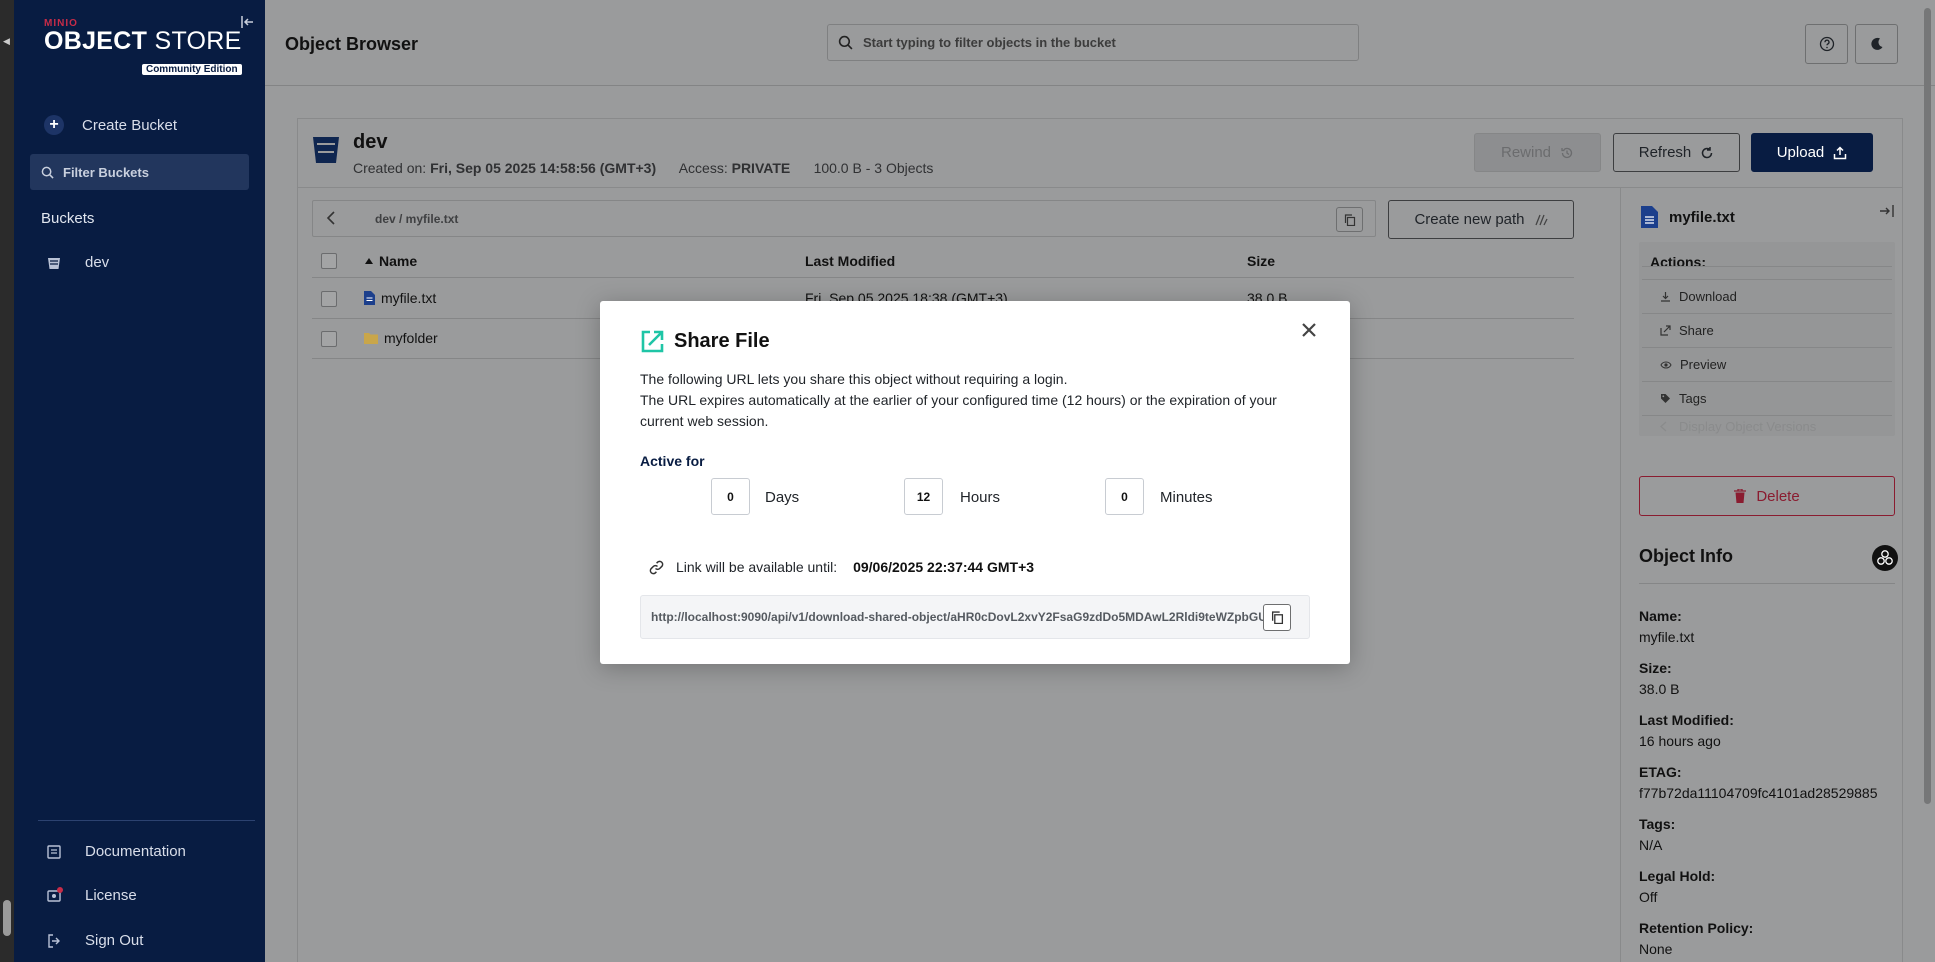 The height and width of the screenshot is (962, 1935). What do you see at coordinates (416, 219) in the screenshot?
I see `breadcrumb-path: dev / myfile.txt` at bounding box center [416, 219].